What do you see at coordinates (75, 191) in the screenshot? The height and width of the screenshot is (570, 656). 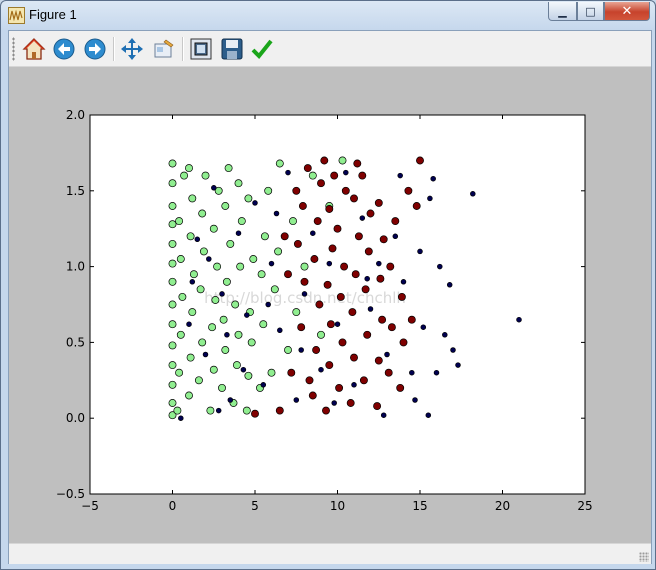 I see `y-tick-label: 1.5` at bounding box center [75, 191].